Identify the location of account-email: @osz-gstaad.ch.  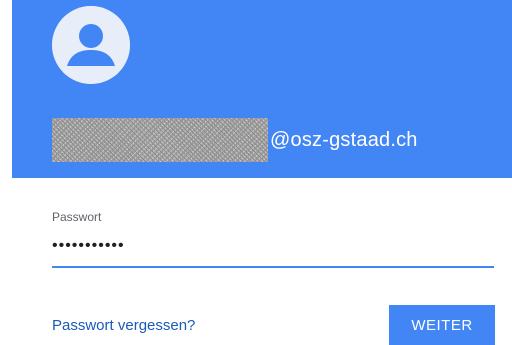
(235, 140).